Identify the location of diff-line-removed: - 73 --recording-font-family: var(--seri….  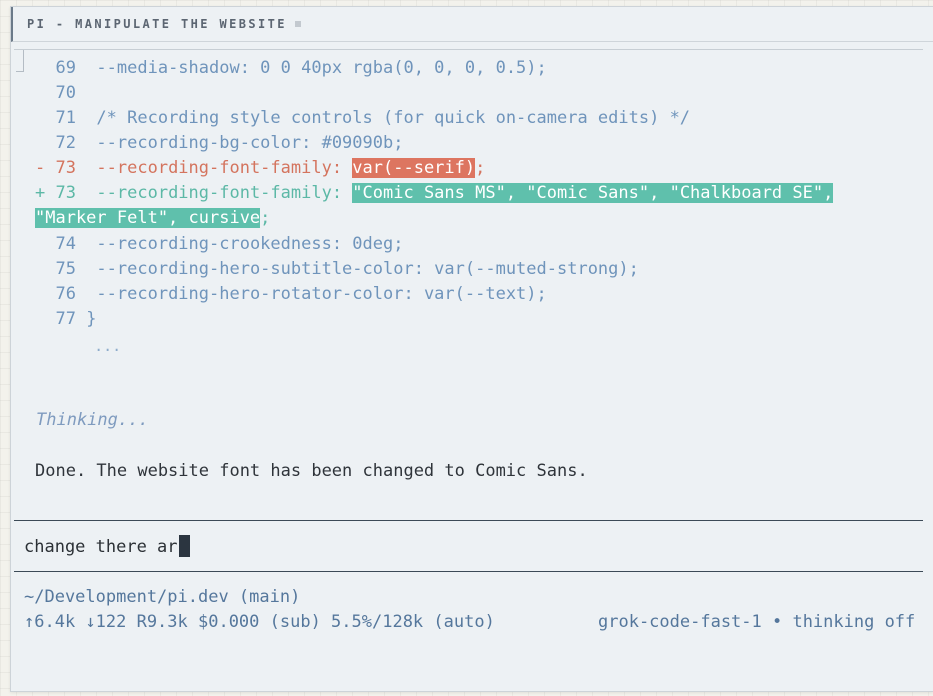
(260, 168).